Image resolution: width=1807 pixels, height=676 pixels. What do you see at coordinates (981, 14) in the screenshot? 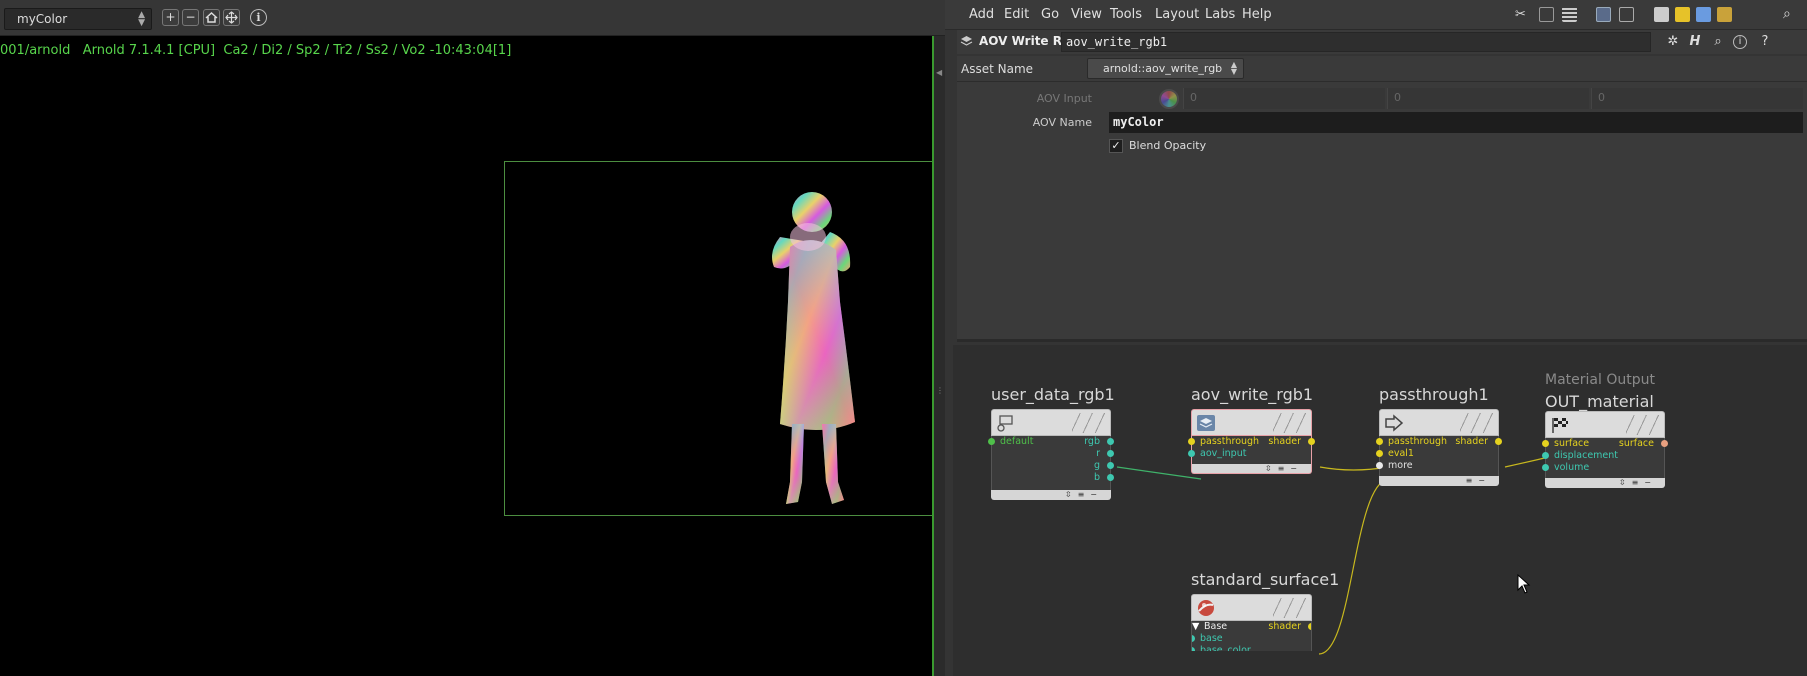
I see `menu-add: Add` at bounding box center [981, 14].